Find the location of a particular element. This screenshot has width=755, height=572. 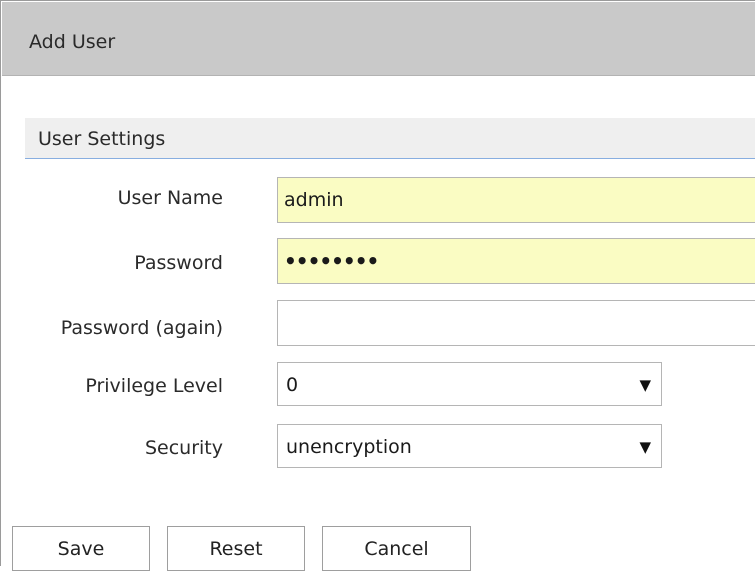

password-again-input is located at coordinates (516, 323).